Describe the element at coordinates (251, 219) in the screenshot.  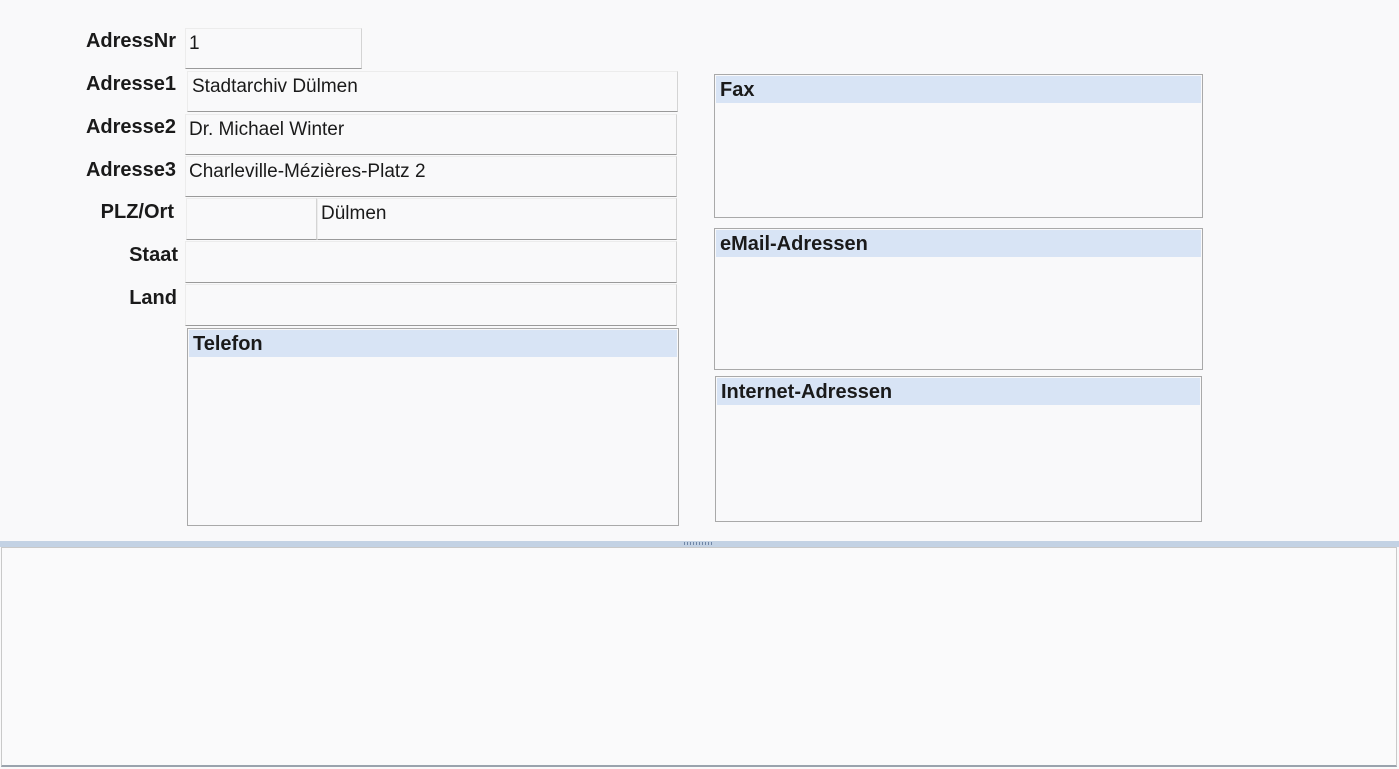
I see `plz-field` at that location.